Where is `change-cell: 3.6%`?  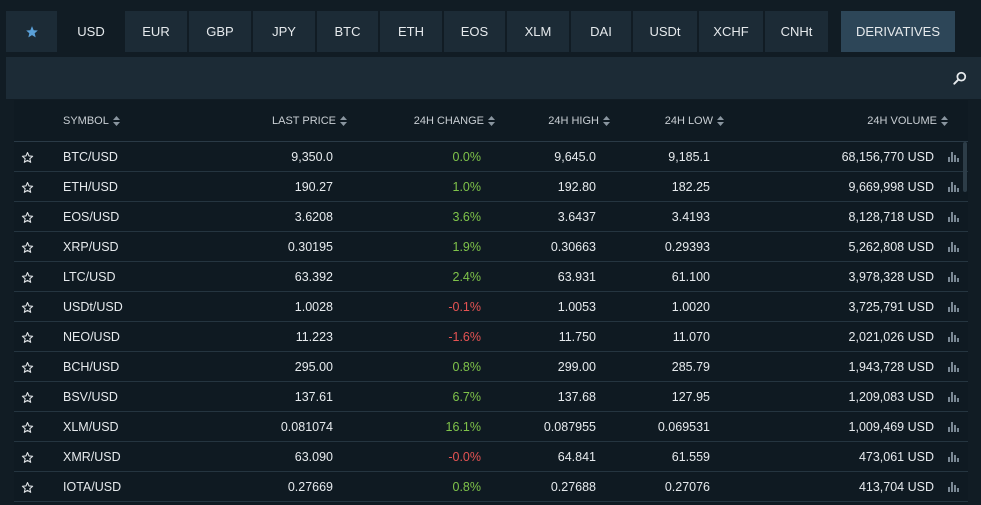 change-cell: 3.6% is located at coordinates (467, 217).